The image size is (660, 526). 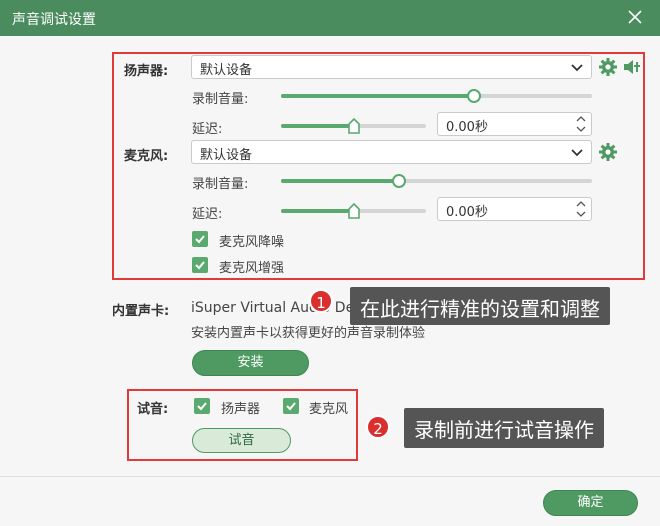 I want to click on window-title: 声音调试设置, so click(x=54, y=20).